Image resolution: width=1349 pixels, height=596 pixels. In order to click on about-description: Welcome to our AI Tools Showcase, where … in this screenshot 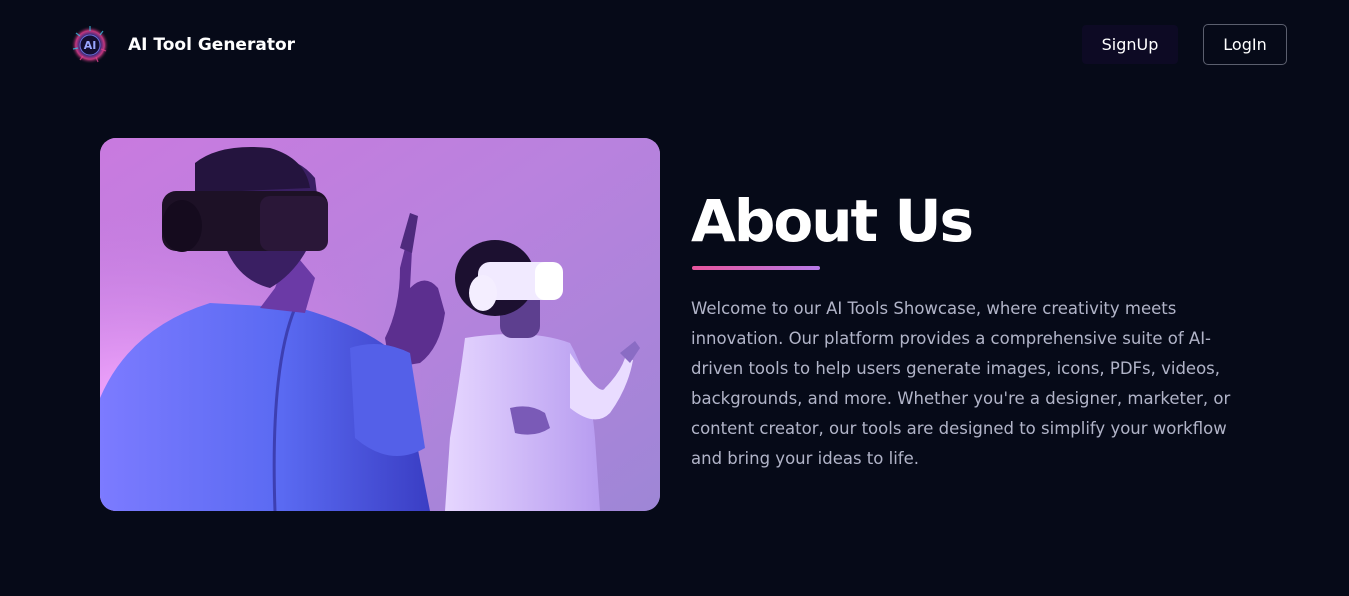, I will do `click(961, 383)`.